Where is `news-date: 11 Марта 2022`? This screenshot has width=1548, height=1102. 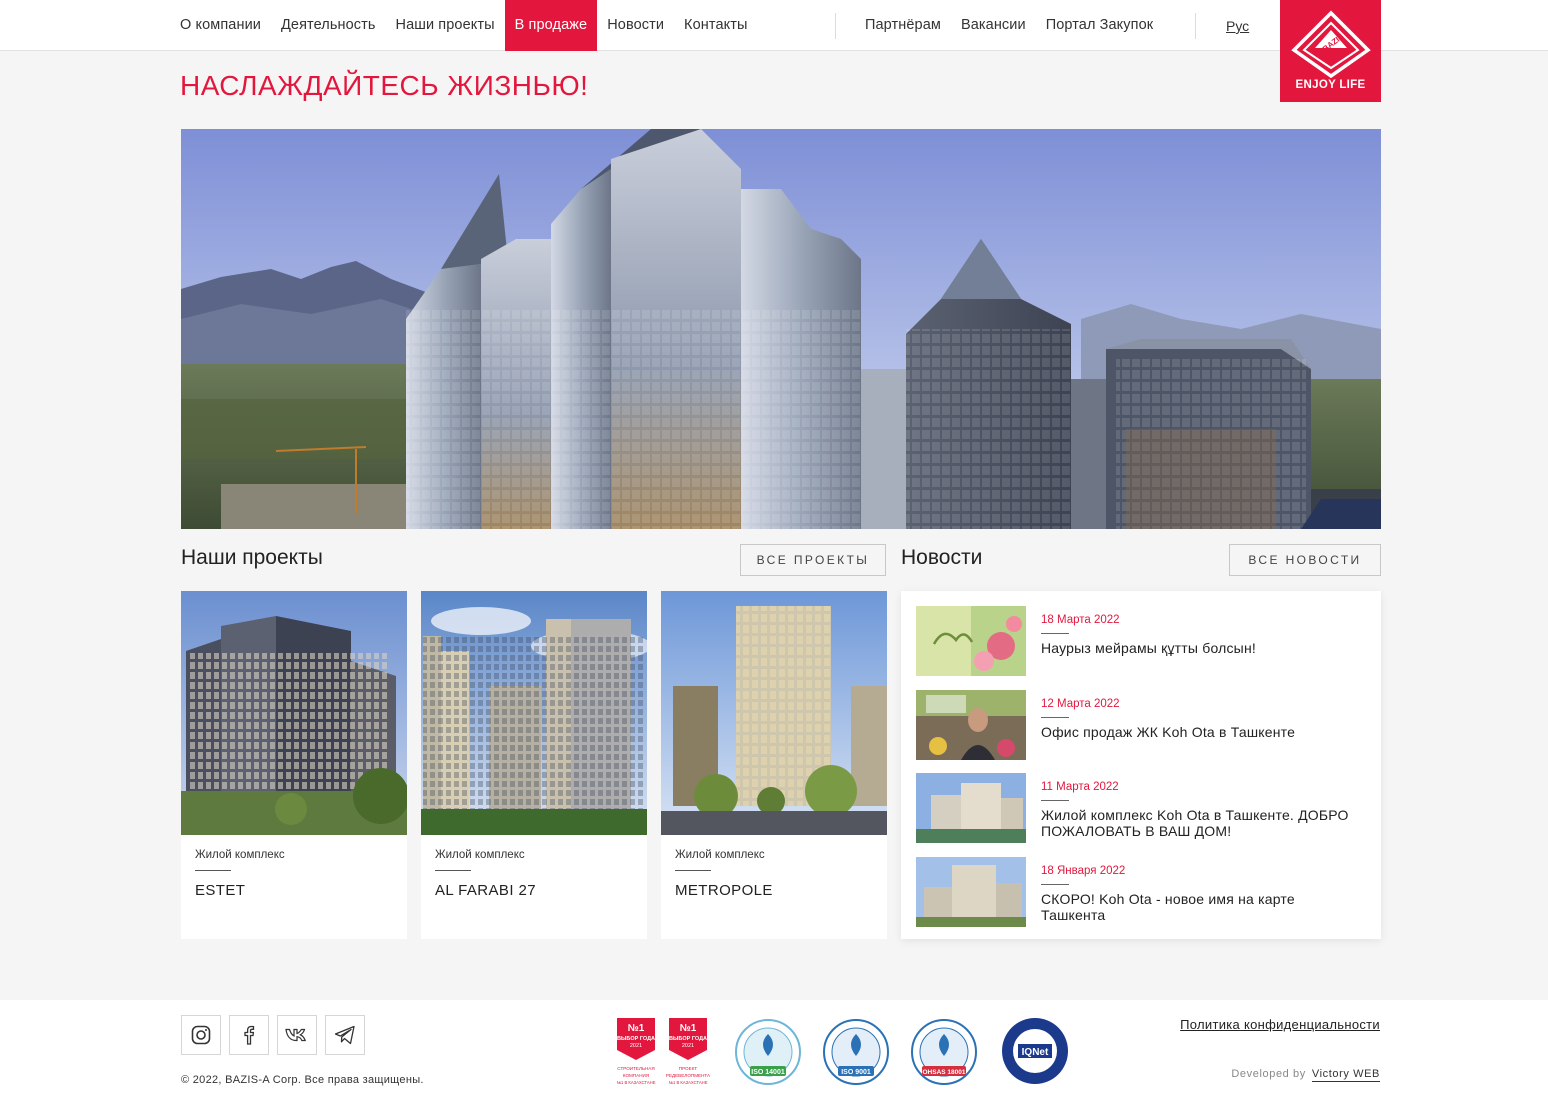 news-date: 11 Марта 2022 is located at coordinates (1080, 787).